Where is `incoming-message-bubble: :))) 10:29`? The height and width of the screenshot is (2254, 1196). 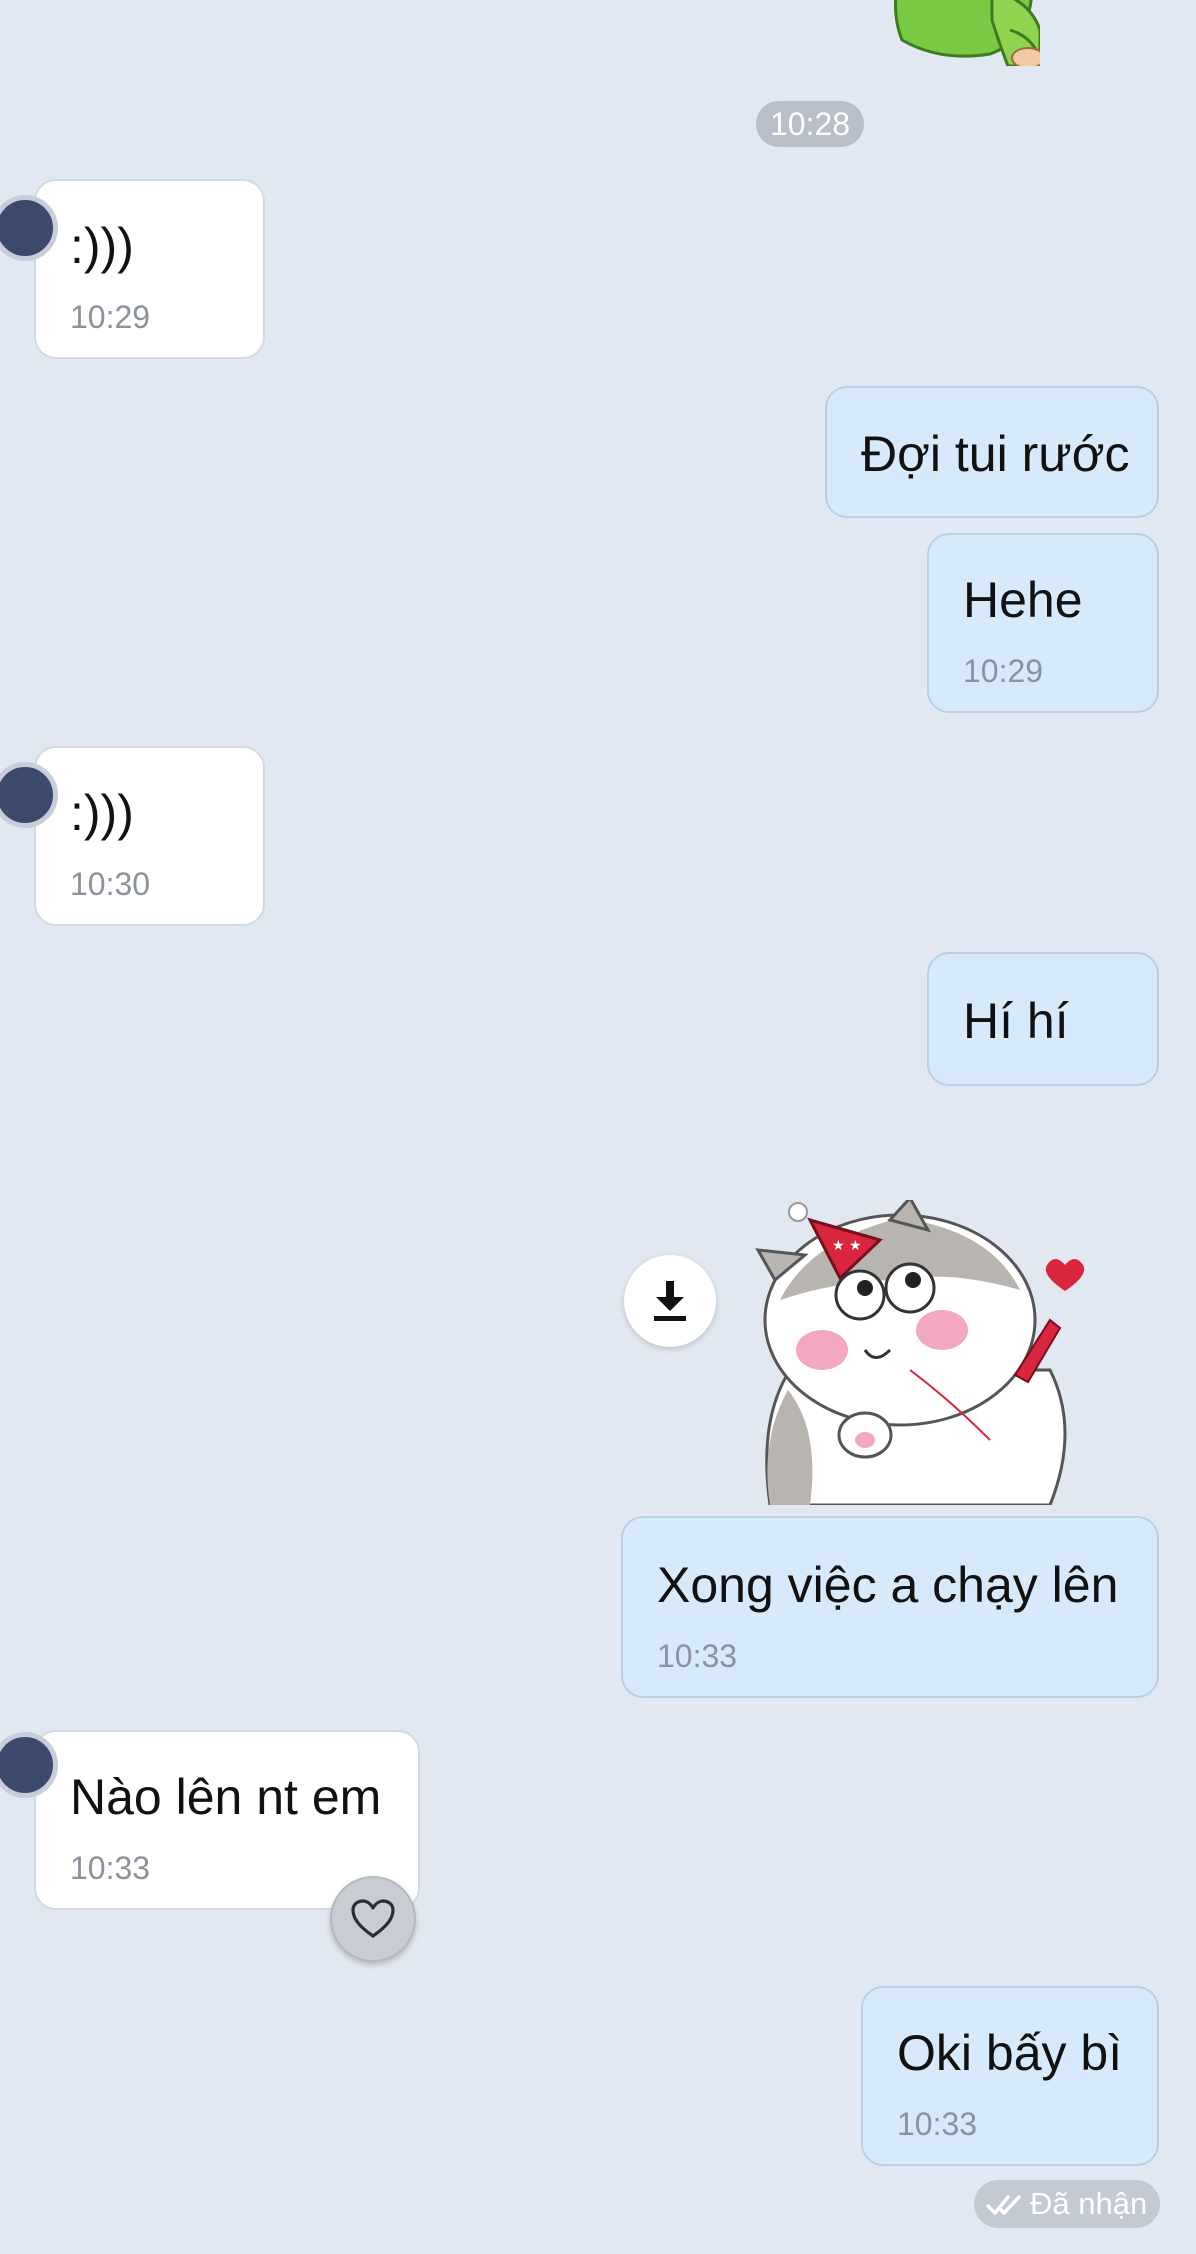 incoming-message-bubble: :))) 10:29 is located at coordinates (132, 269).